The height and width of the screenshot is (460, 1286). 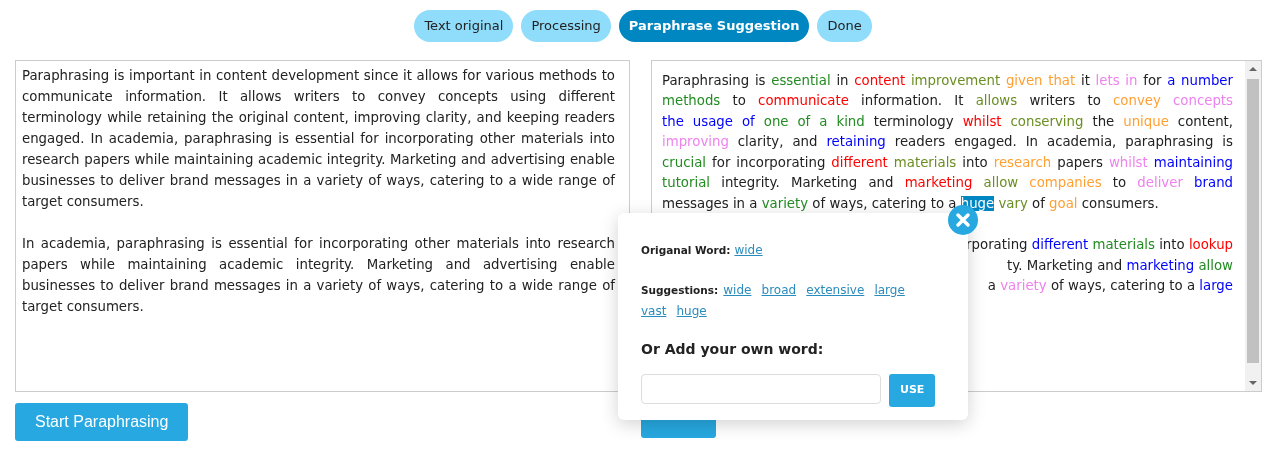 What do you see at coordinates (814, 121) in the screenshot?
I see `suggested-word: one of a kind` at bounding box center [814, 121].